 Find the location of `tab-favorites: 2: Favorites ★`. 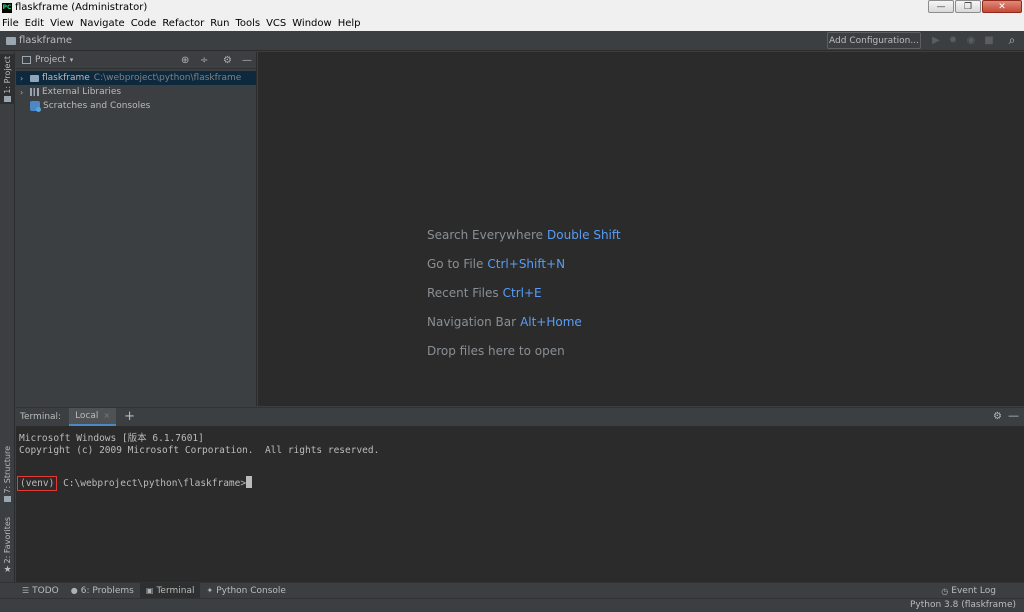

tab-favorites: 2: Favorites ★ is located at coordinates (7, 546).